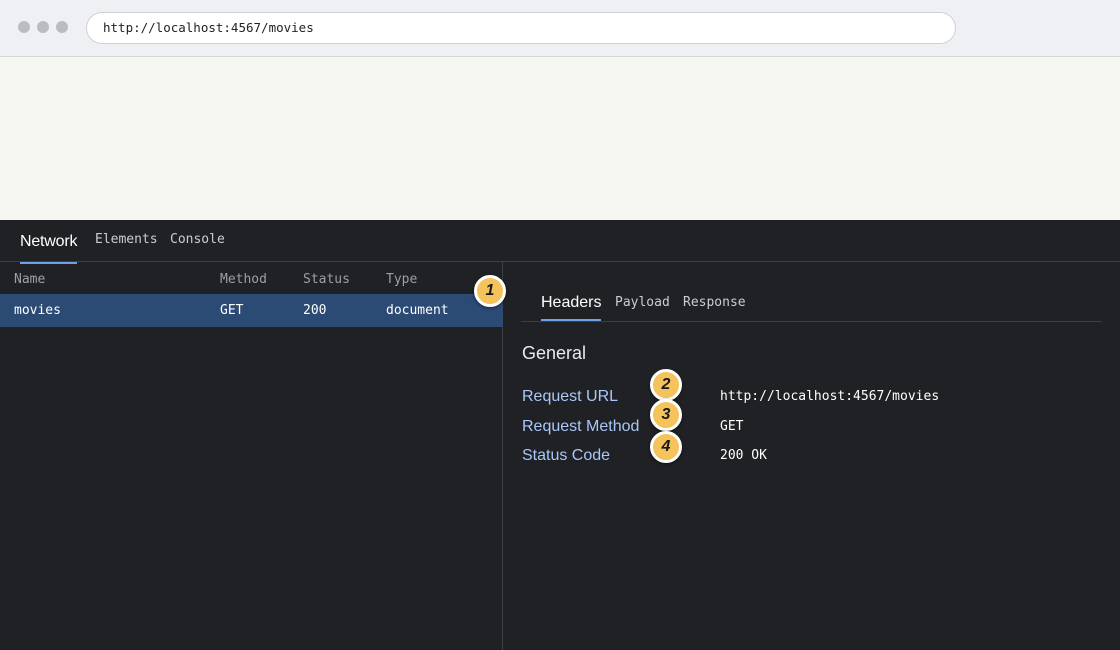 Image resolution: width=1120 pixels, height=650 pixels. What do you see at coordinates (554, 353) in the screenshot?
I see `section-general-title: General` at bounding box center [554, 353].